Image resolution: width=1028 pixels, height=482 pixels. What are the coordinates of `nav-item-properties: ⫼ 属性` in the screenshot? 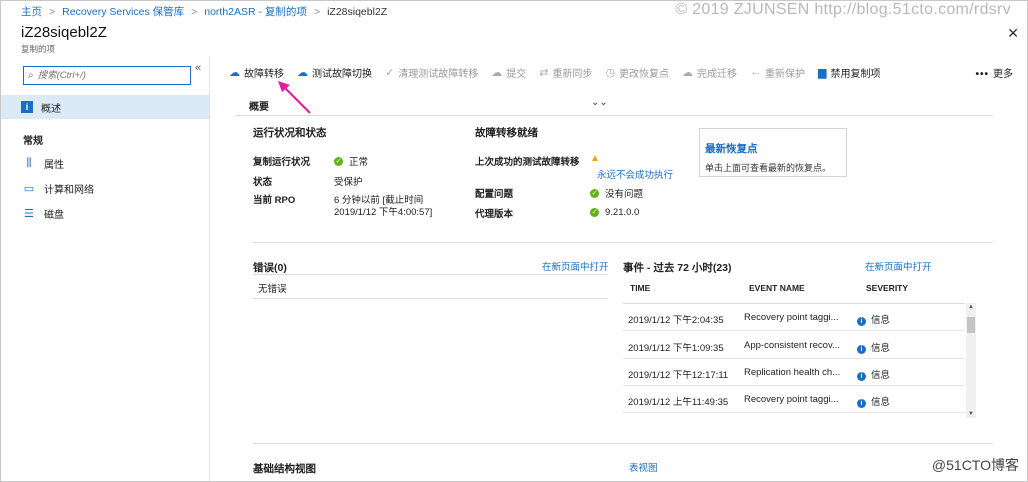 It's located at (43, 163).